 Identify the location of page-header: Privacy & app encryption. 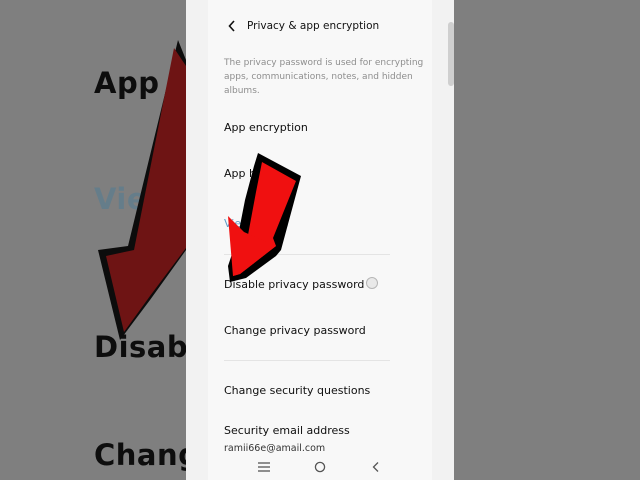
(301, 26).